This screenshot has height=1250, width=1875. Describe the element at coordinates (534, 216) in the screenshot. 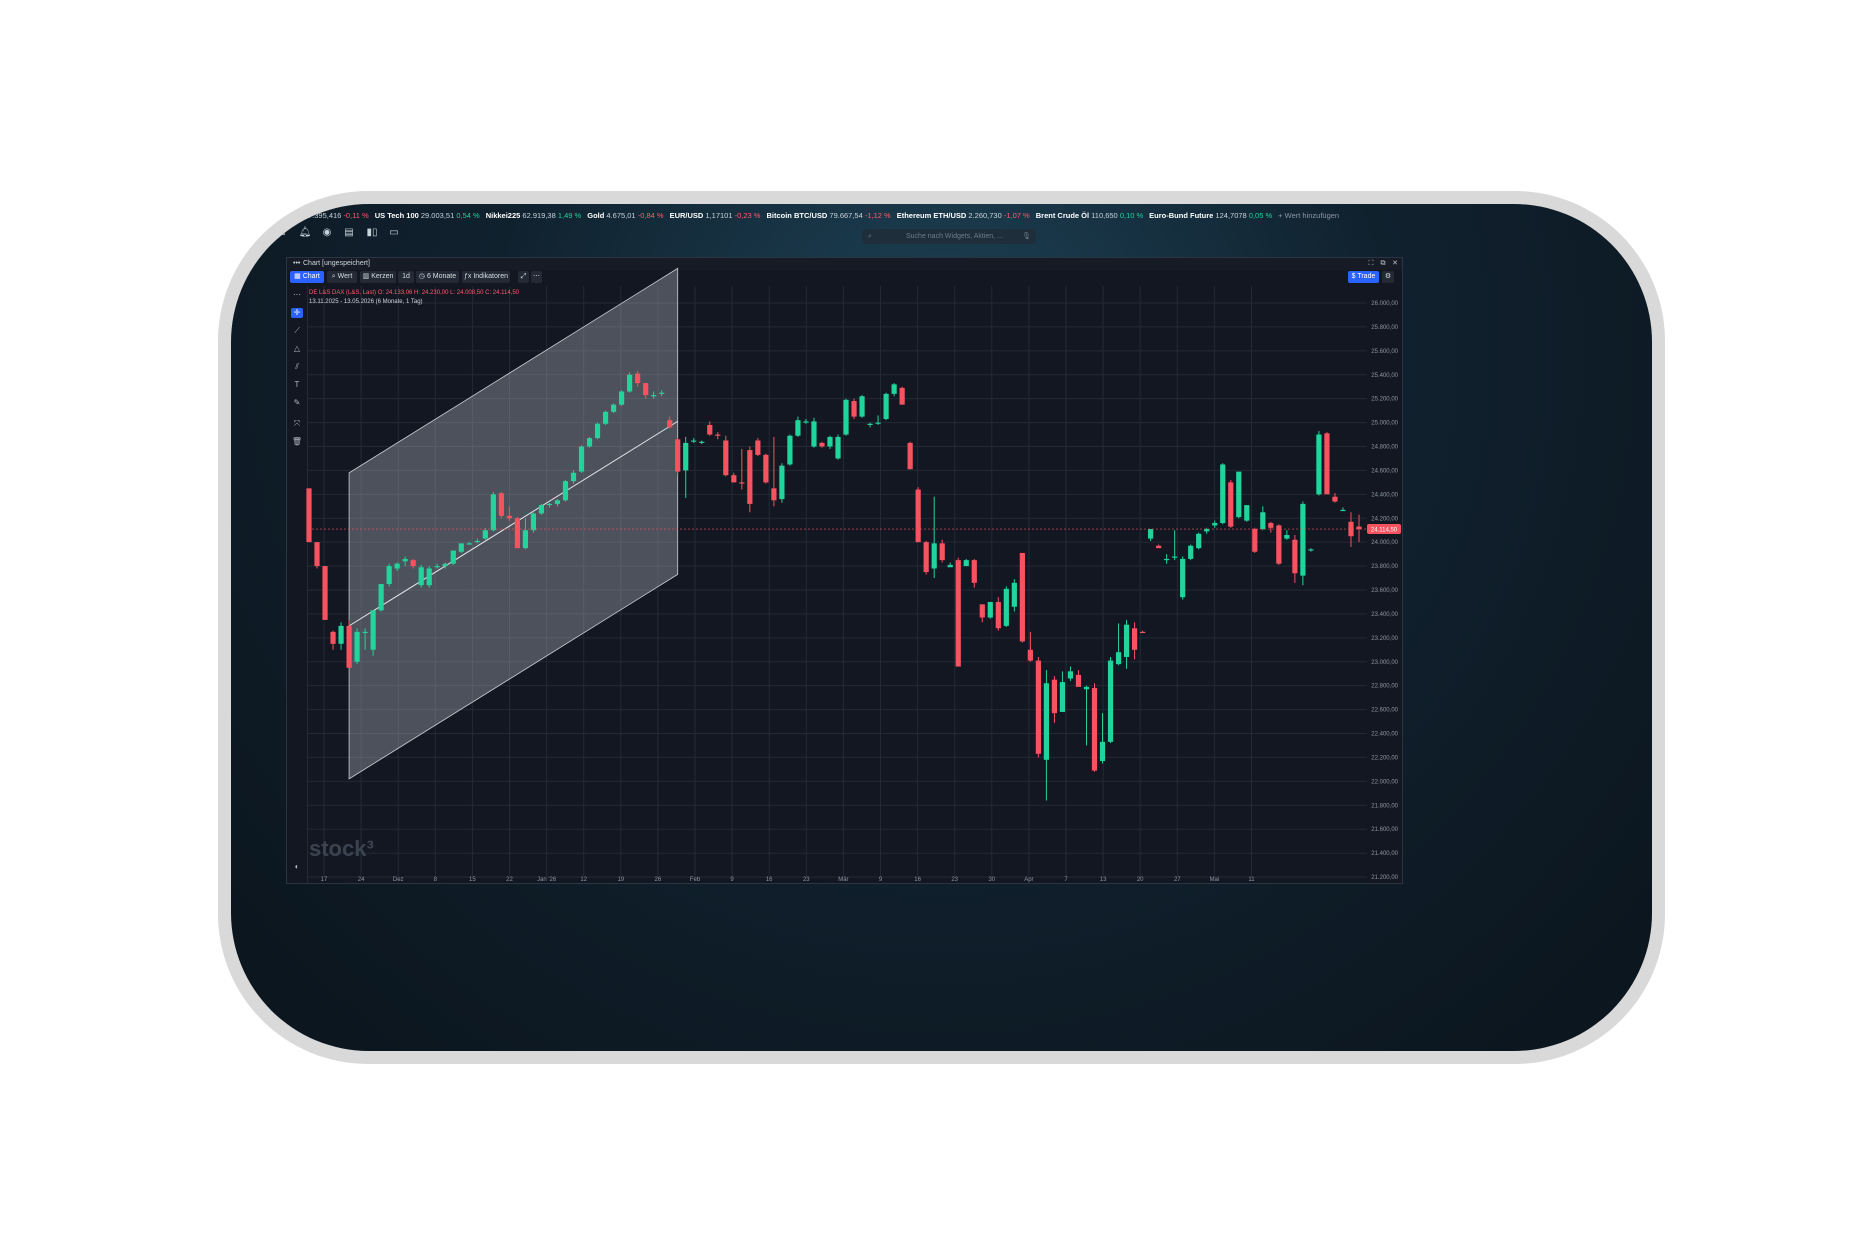

I see `ticker-item: Nikkei225 62.919,38 1,49 %` at that location.